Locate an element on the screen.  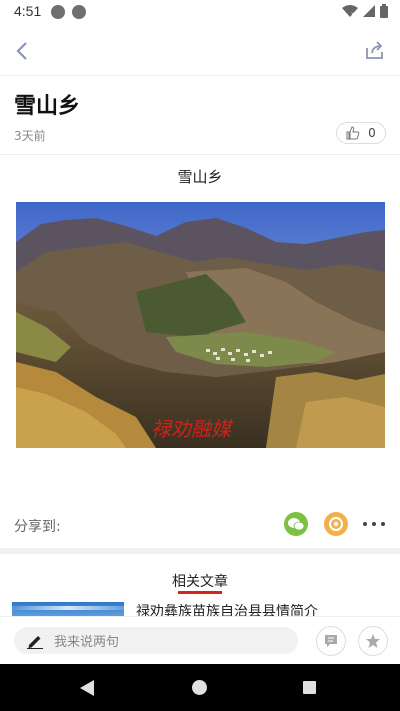
pencil-icon is located at coordinates (35, 642).